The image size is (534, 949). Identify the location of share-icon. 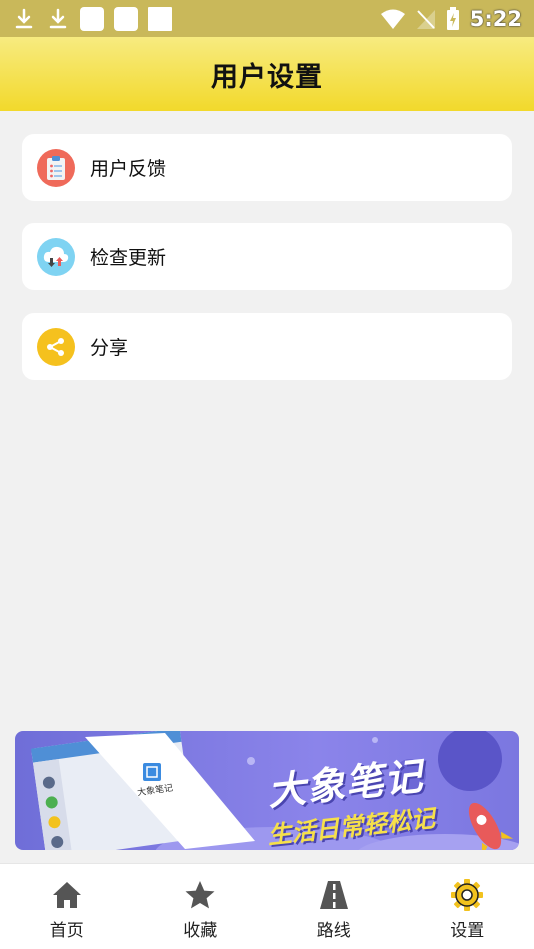
(56, 346).